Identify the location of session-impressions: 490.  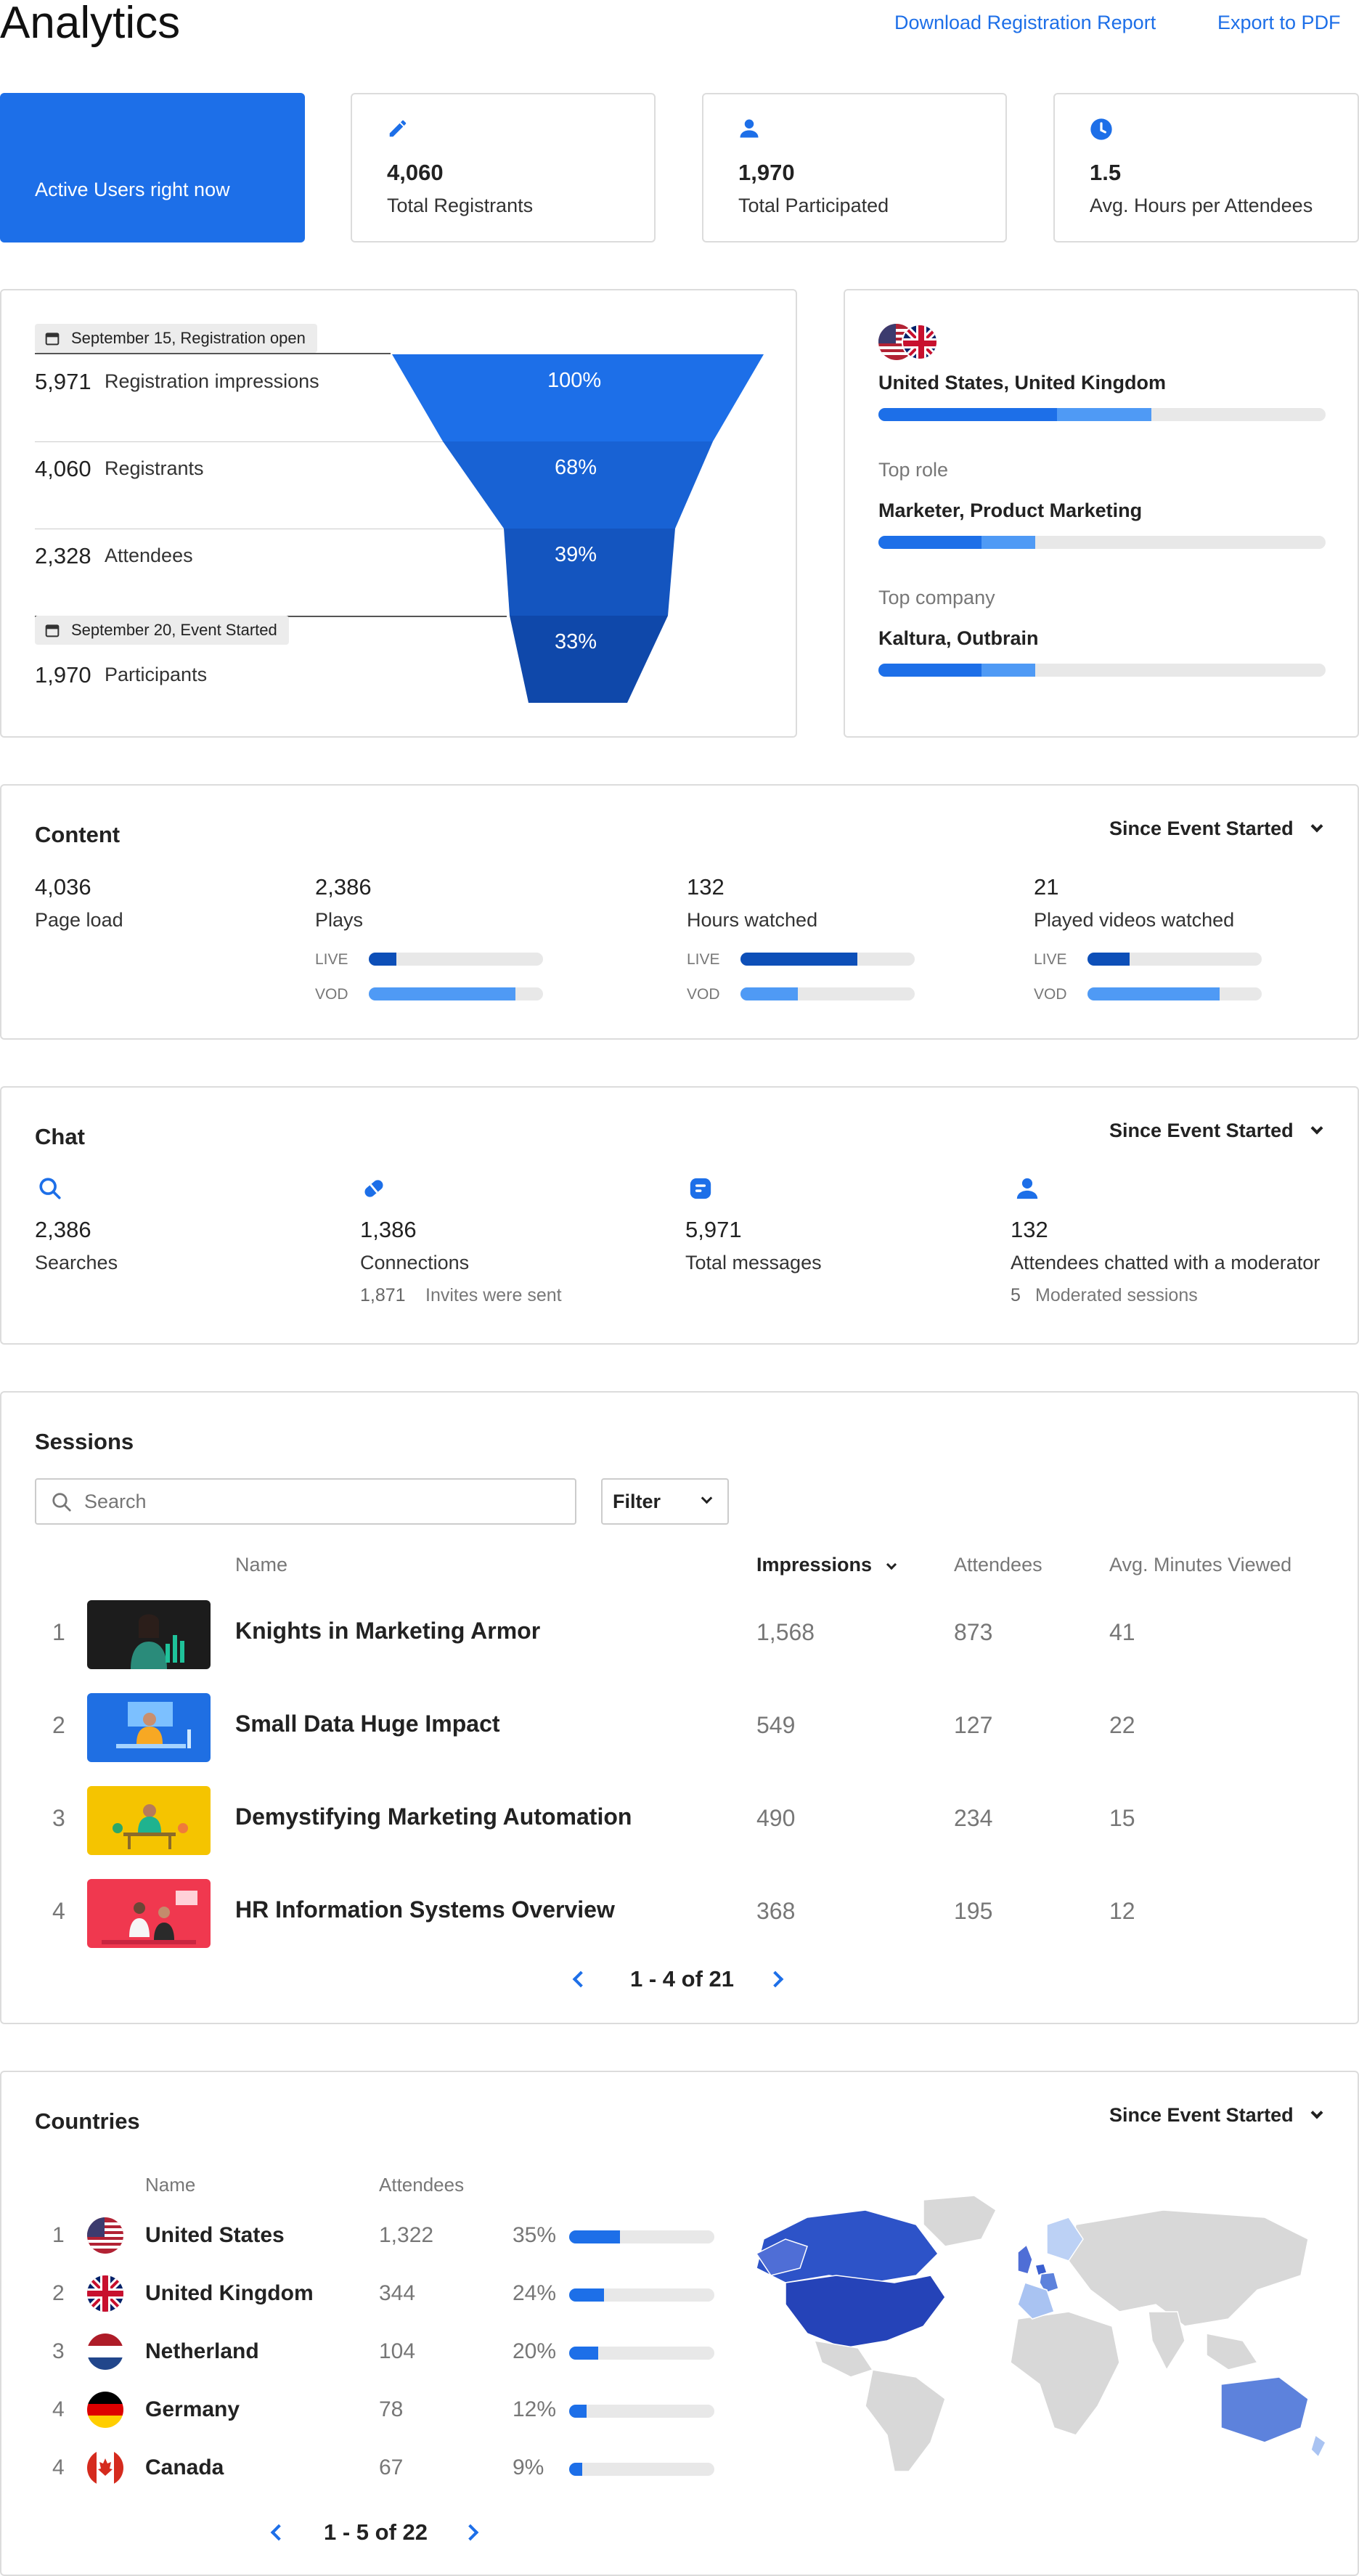
(776, 1818).